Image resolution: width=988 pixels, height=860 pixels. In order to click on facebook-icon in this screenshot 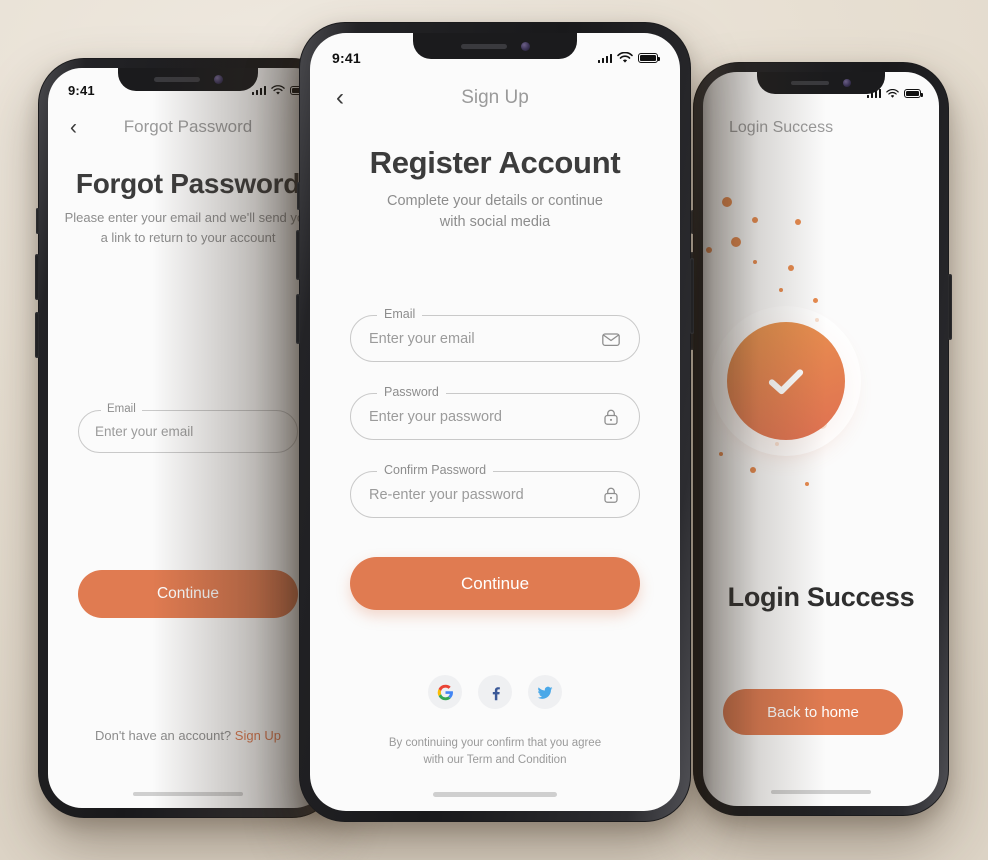, I will do `click(496, 693)`.